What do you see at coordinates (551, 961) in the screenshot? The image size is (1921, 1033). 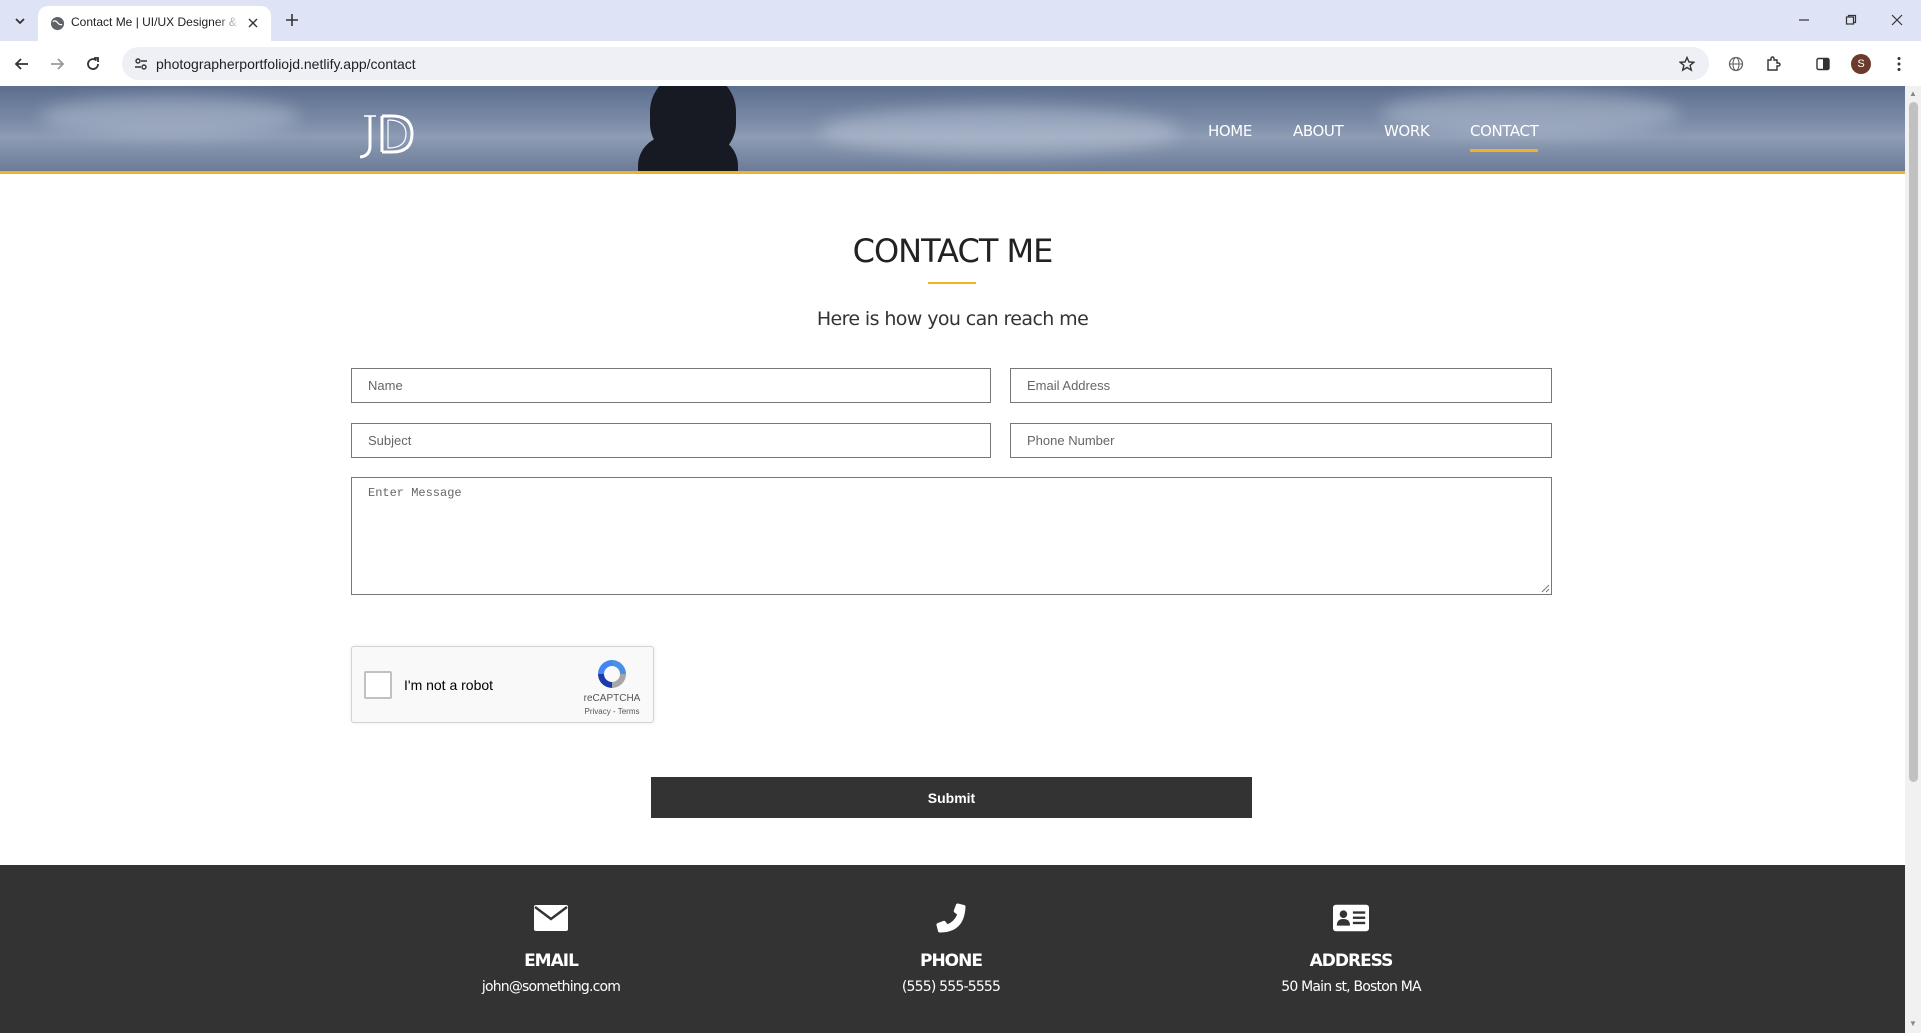 I see `footer-email-heading: EMAIL` at bounding box center [551, 961].